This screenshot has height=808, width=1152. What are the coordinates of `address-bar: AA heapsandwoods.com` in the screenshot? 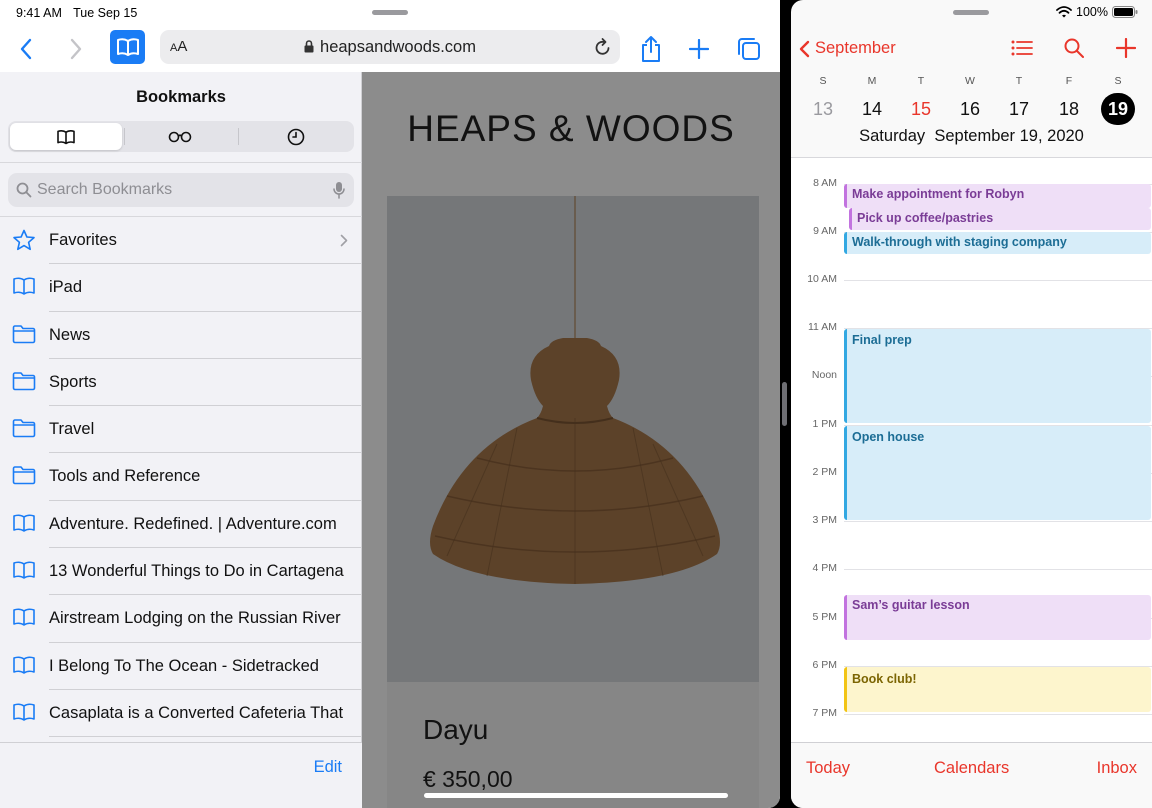 It's located at (390, 47).